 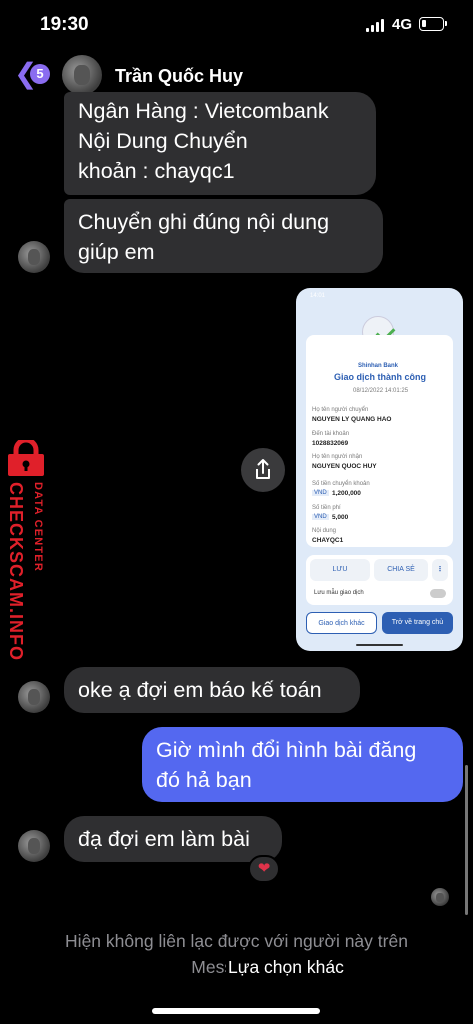 I want to click on share-icon, so click(x=263, y=469).